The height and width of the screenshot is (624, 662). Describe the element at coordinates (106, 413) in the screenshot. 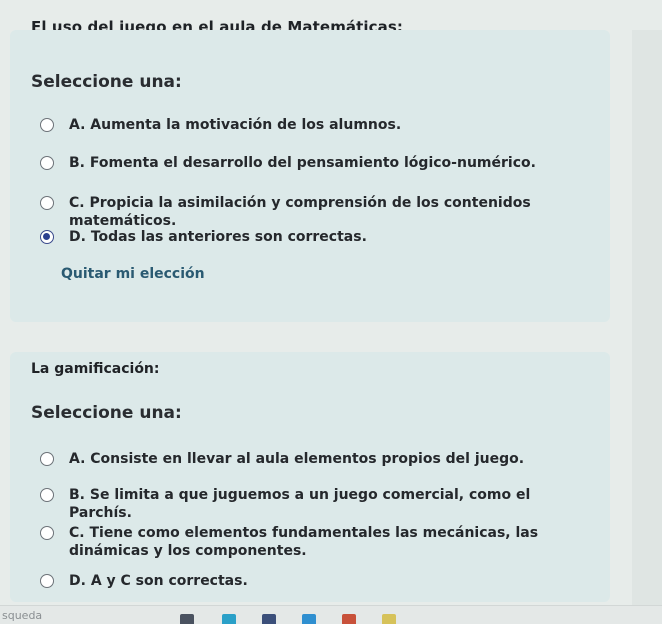

I see `question2-prompt: Seleccione una:` at that location.